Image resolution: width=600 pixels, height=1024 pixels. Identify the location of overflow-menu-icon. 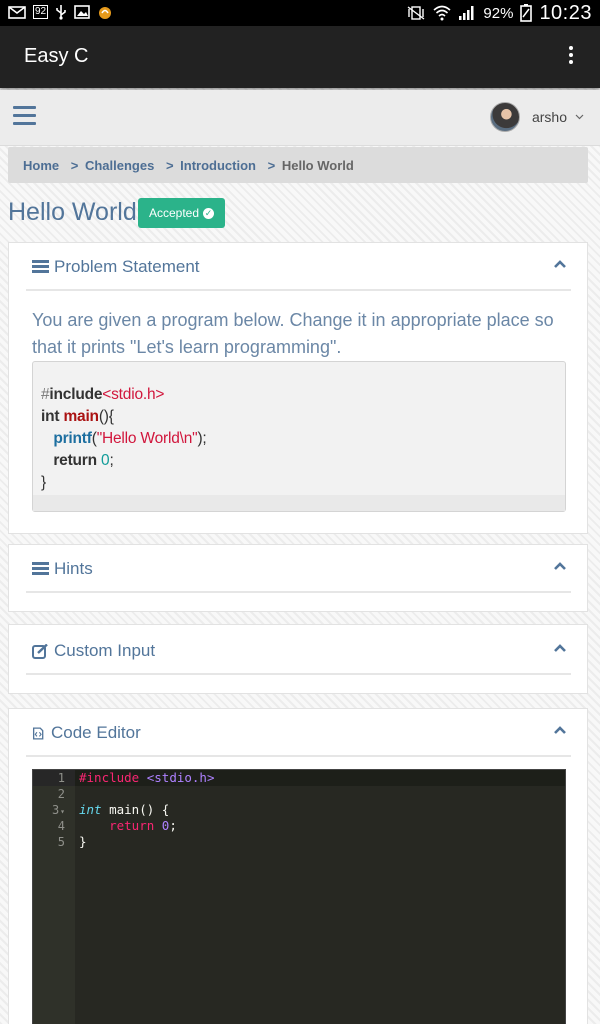
(571, 57).